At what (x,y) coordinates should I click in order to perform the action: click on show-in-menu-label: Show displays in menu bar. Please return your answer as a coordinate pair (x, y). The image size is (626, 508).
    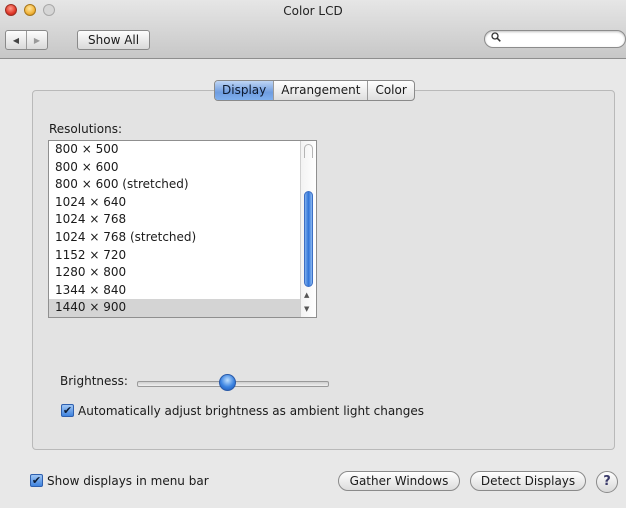
    Looking at the image, I should click on (128, 481).